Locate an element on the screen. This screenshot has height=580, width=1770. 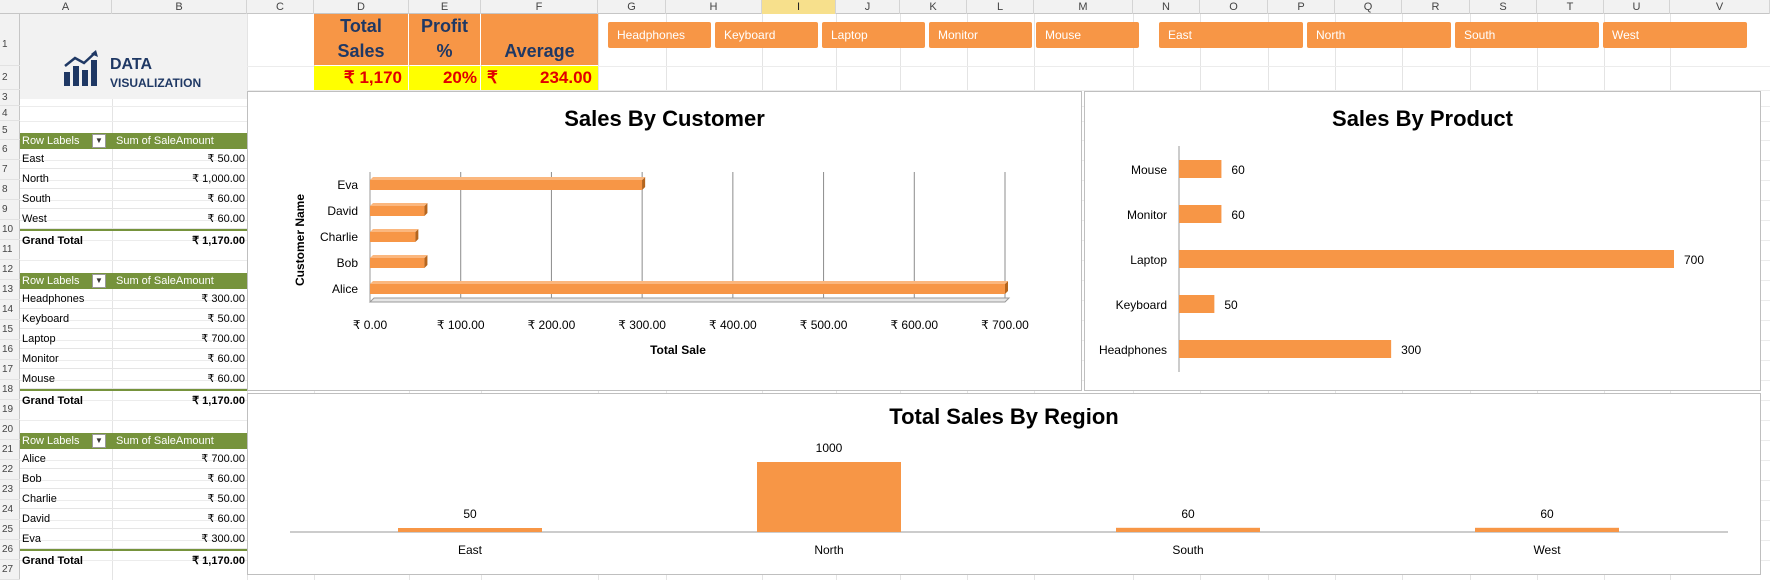
column-header-R: R is located at coordinates (1436, 7).